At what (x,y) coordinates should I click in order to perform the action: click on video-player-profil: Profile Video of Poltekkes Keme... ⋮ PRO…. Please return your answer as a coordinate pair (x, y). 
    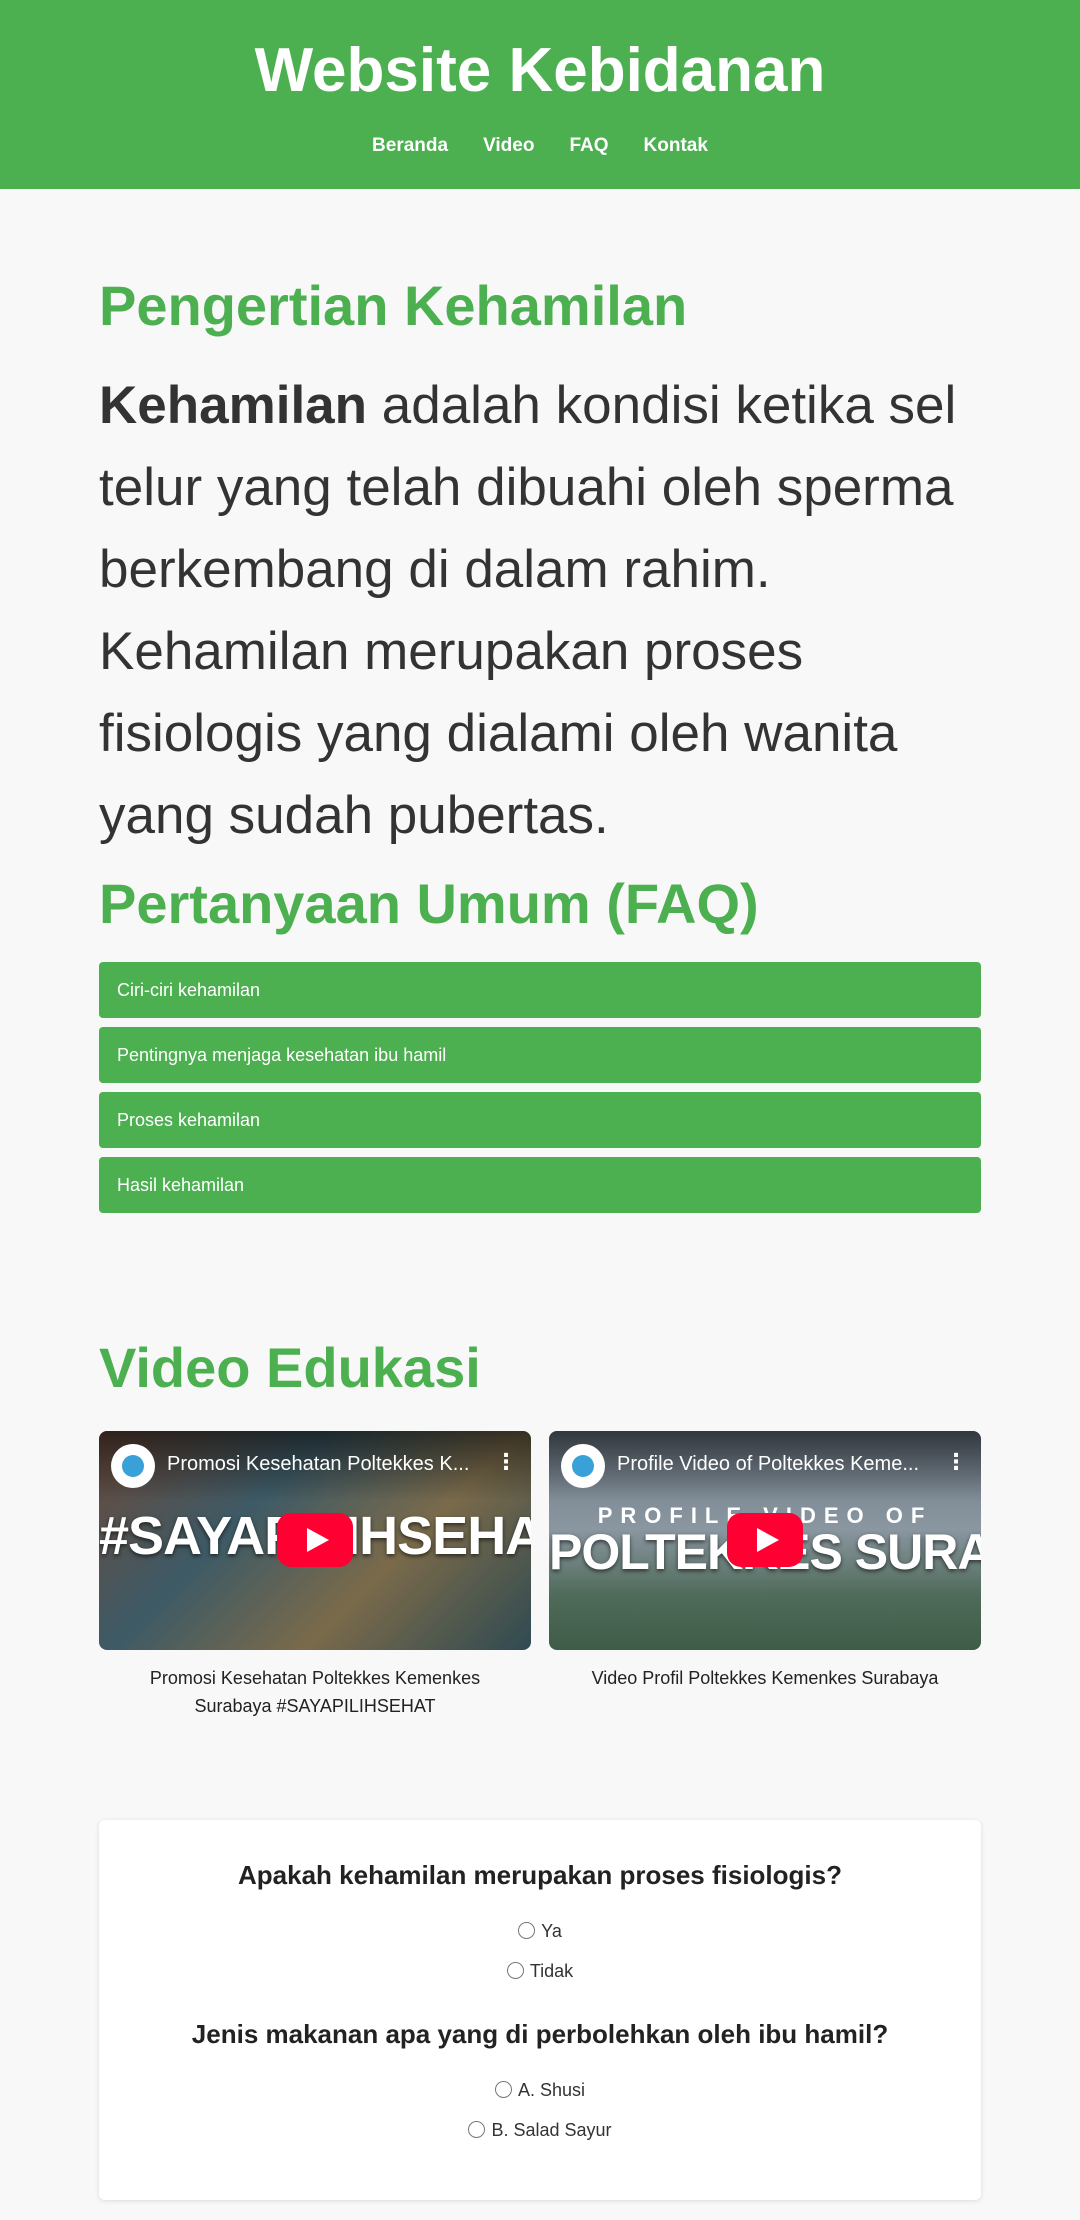
    Looking at the image, I should click on (765, 1540).